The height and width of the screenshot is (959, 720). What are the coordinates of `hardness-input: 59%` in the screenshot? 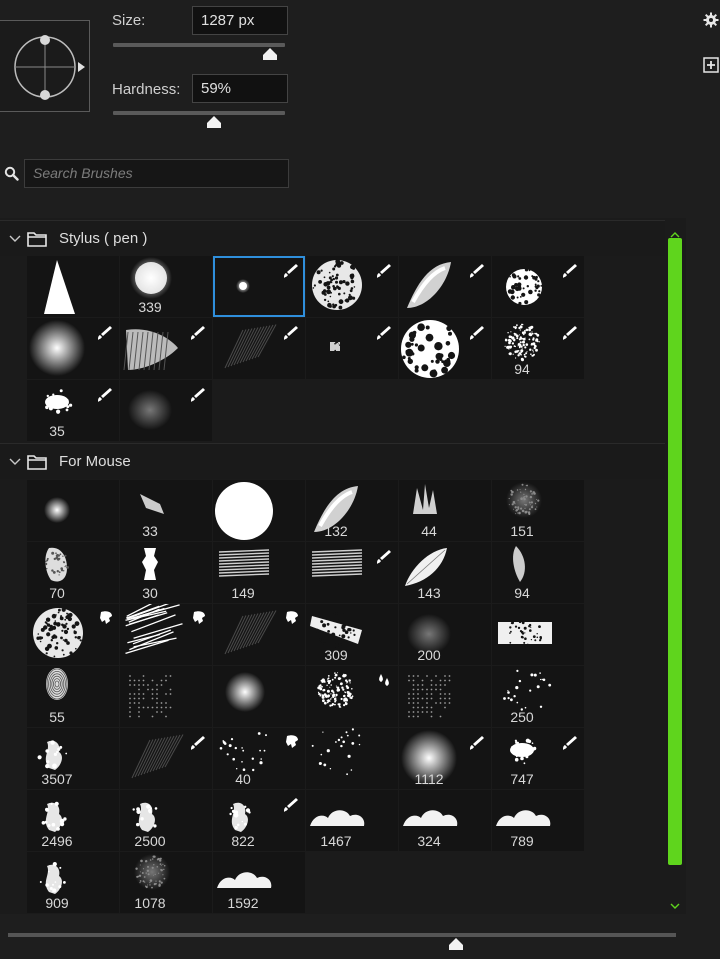 It's located at (240, 88).